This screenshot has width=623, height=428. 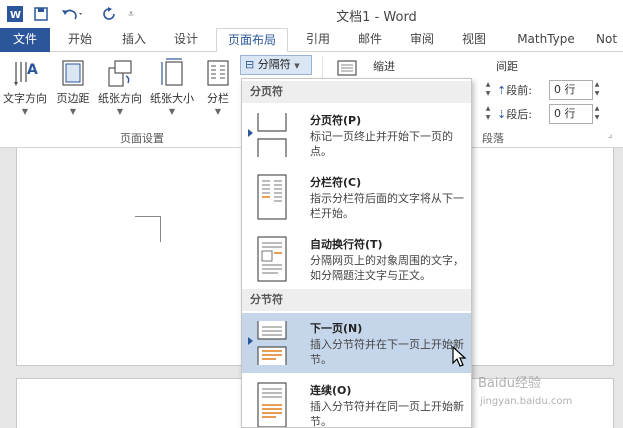 I want to click on breaks-label: 分隔符, so click(x=274, y=64).